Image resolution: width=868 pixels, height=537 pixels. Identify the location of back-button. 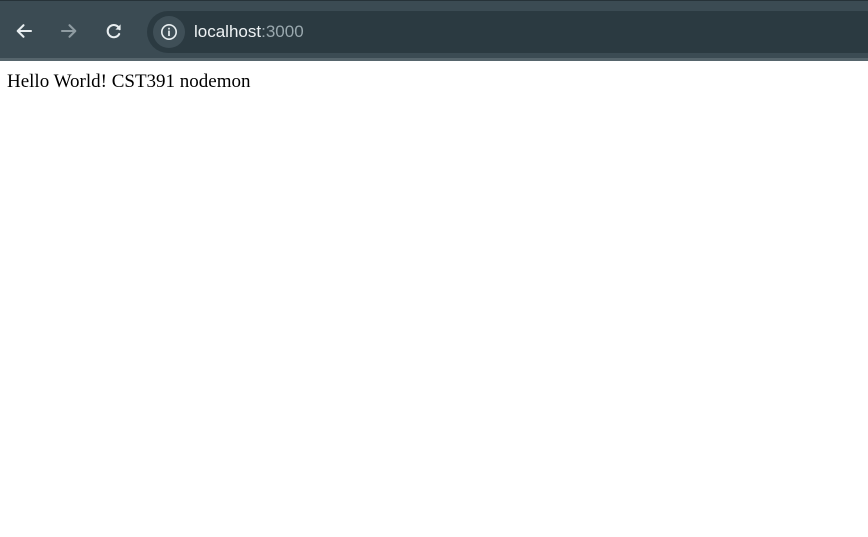
(24, 31).